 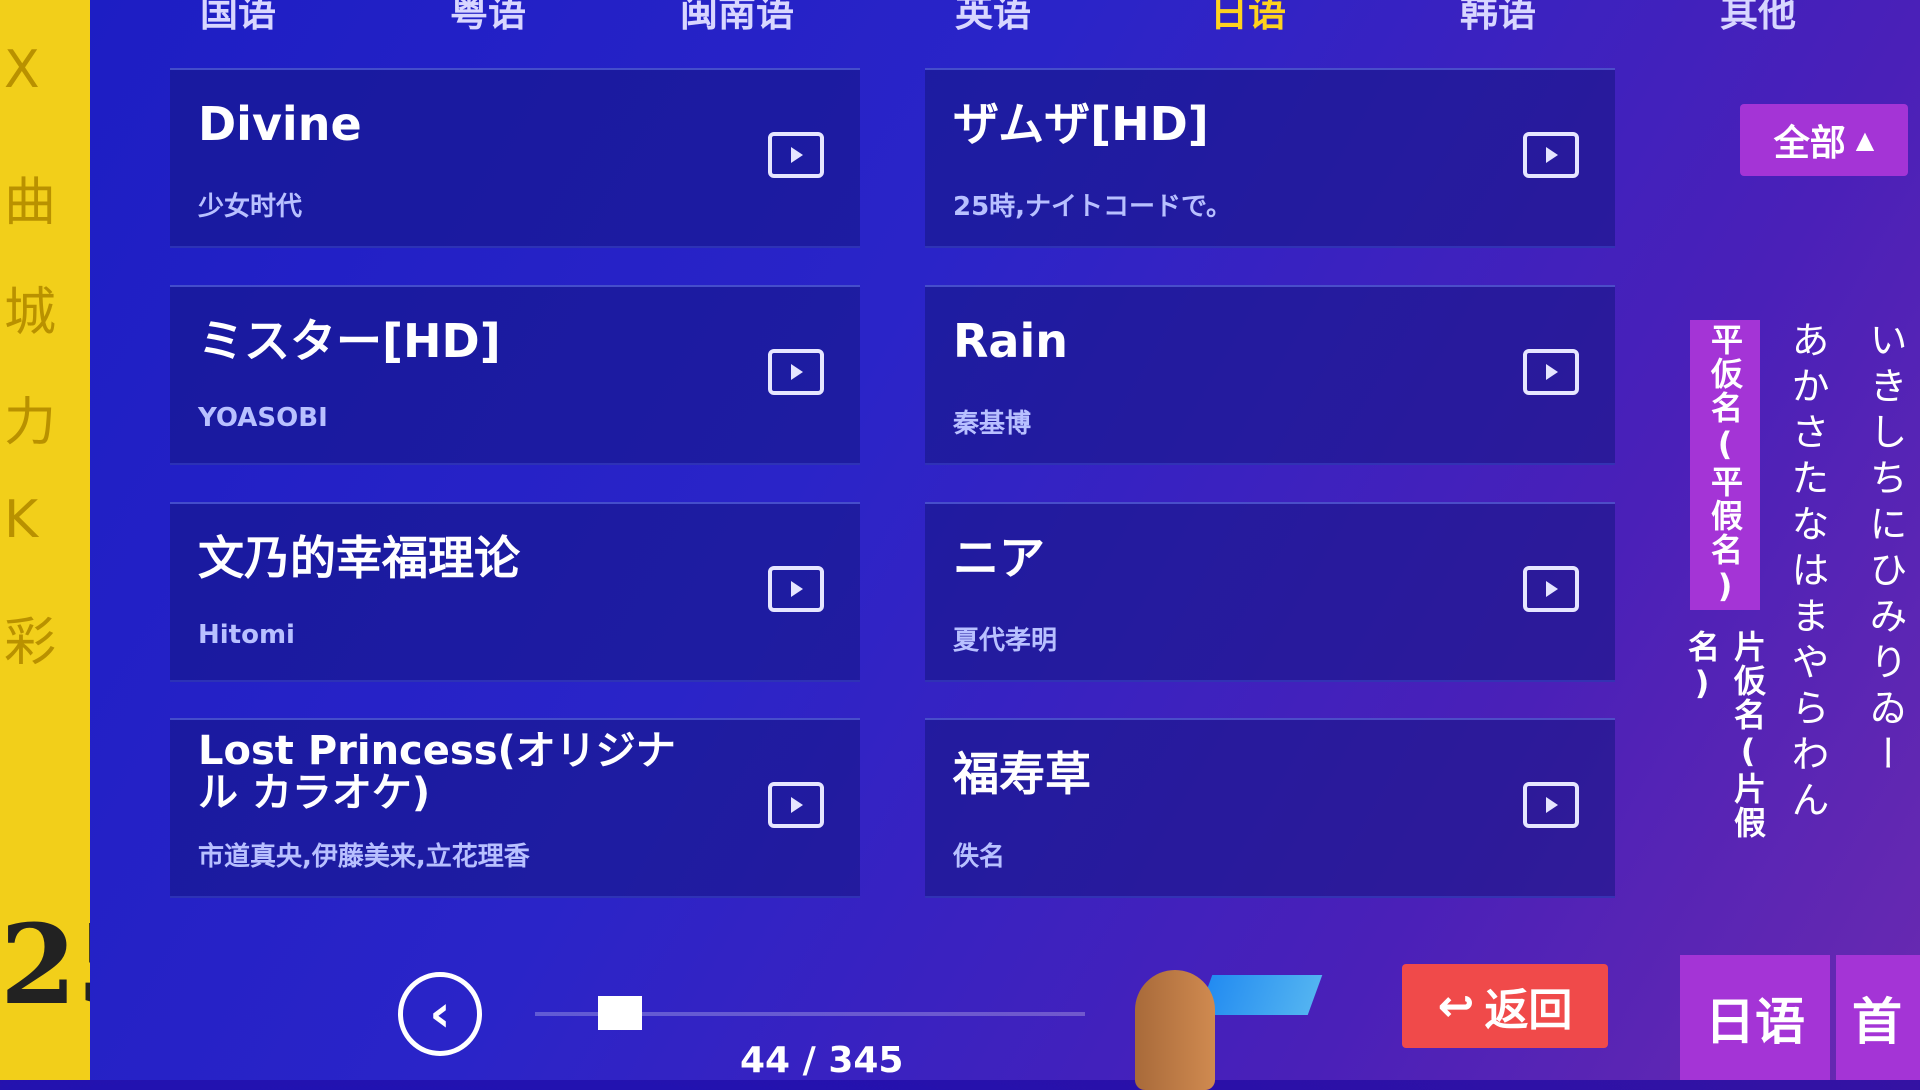 What do you see at coordinates (515, 375) in the screenshot?
I see `song-card: ミスター[HD] YOASOBI` at bounding box center [515, 375].